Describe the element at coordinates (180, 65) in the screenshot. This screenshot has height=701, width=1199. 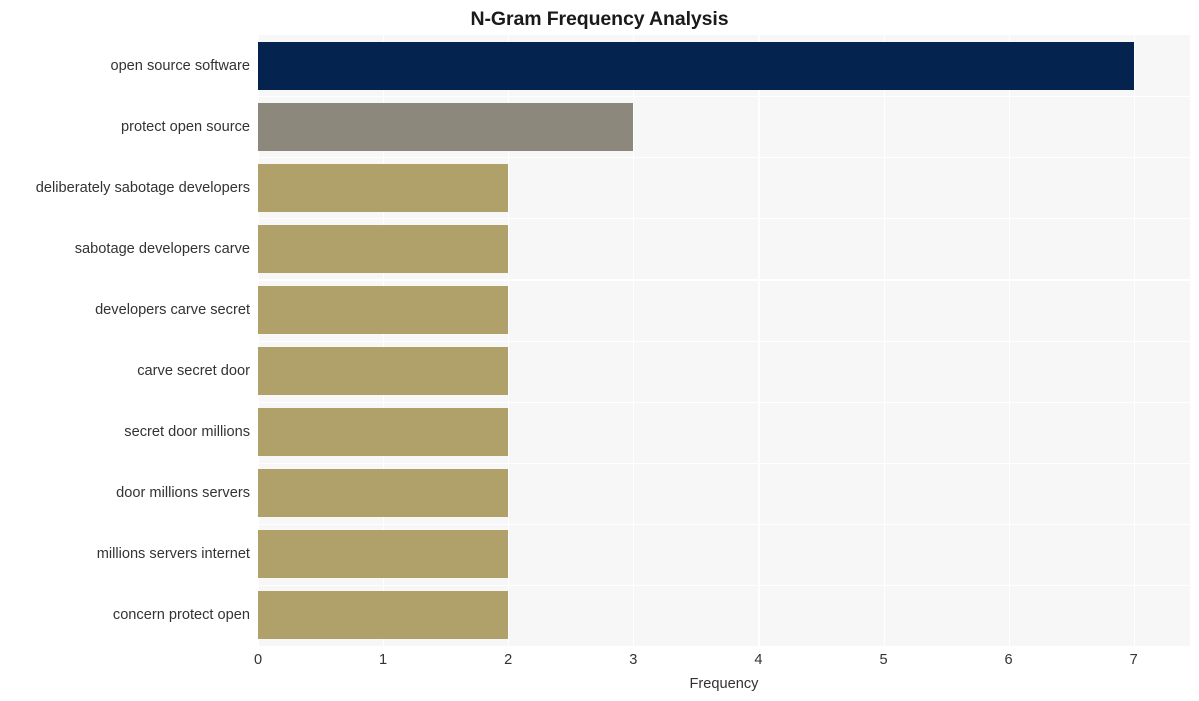
I see `y-axis-tick-label: open source software` at that location.